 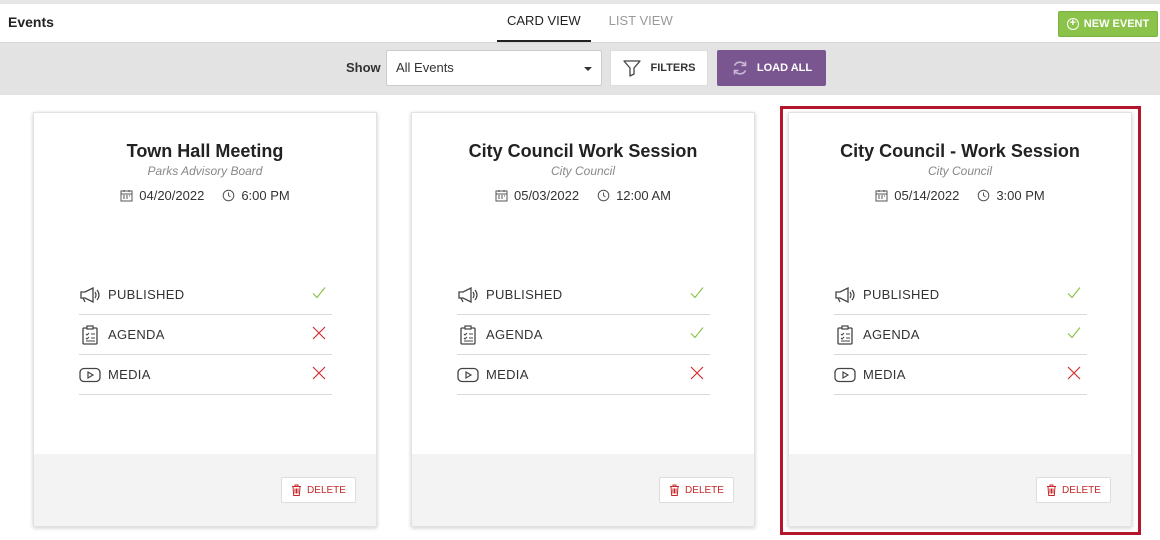 What do you see at coordinates (588, 69) in the screenshot?
I see `caret-down-icon` at bounding box center [588, 69].